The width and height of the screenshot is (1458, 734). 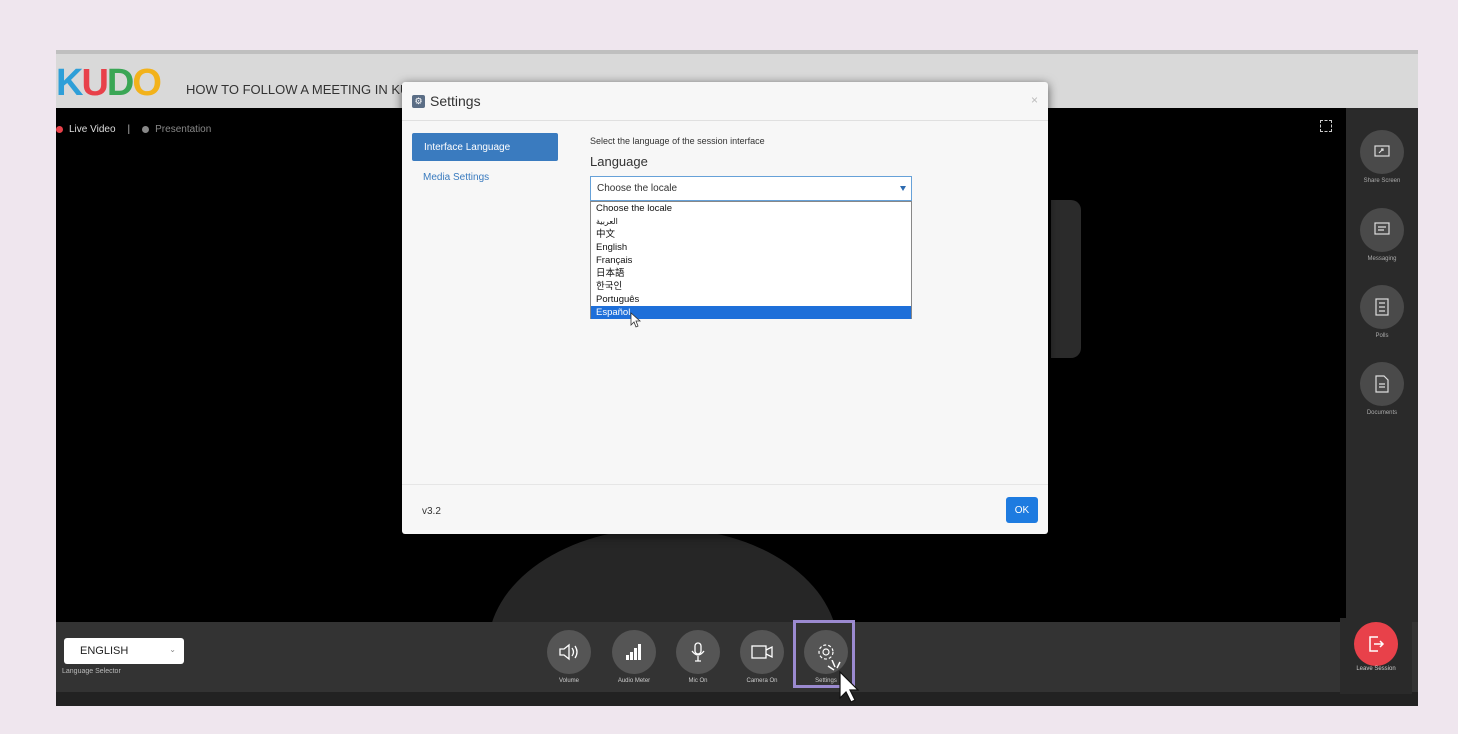 I want to click on language-value: ENGLISH, so click(x=104, y=651).